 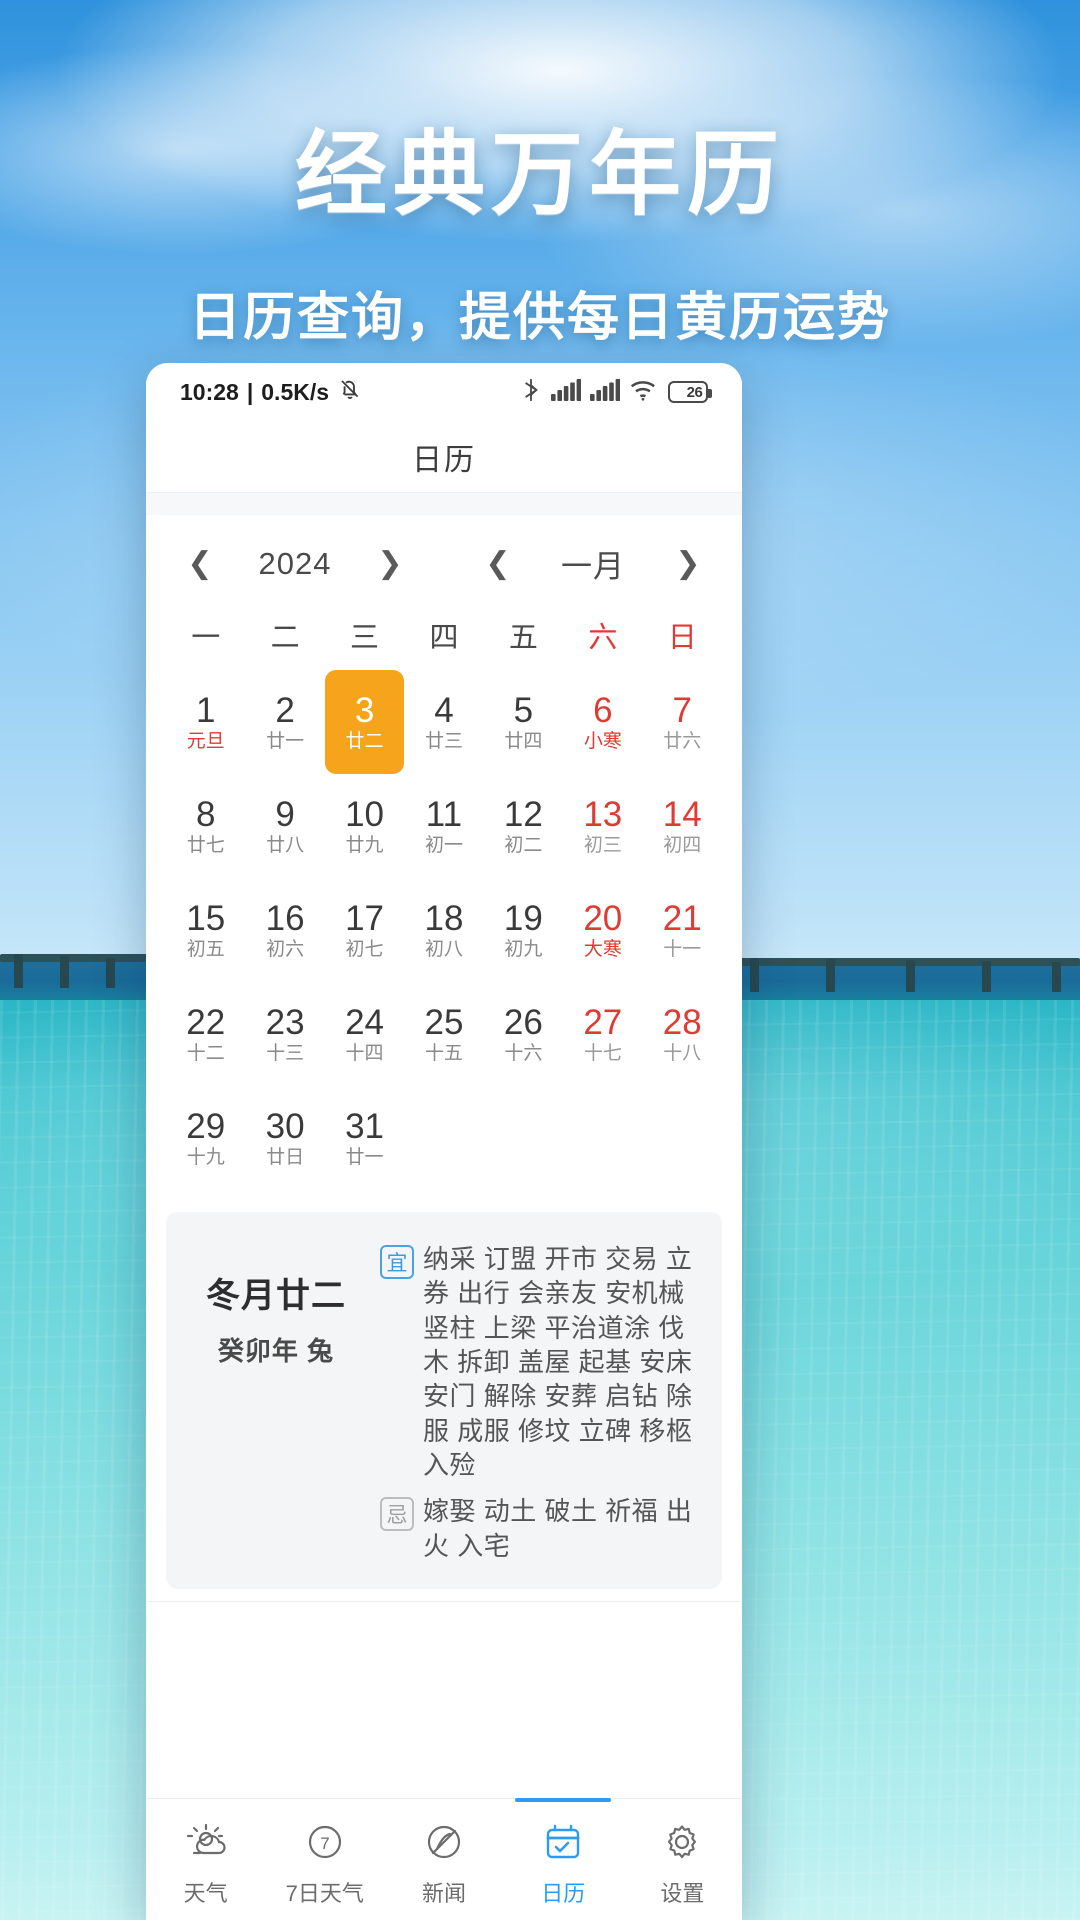 I want to click on day-lunar-label: 初六, so click(x=285, y=949).